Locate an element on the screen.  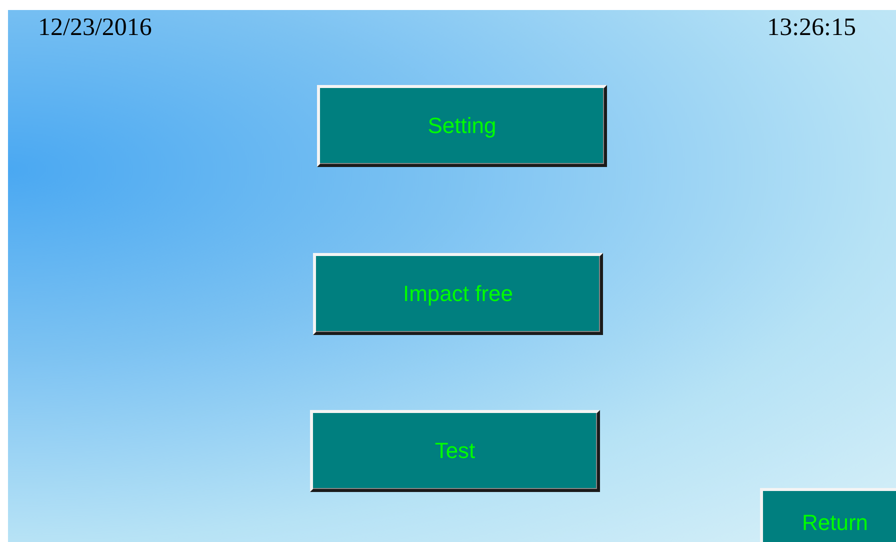
time-display: 13:26:15 is located at coordinates (811, 28).